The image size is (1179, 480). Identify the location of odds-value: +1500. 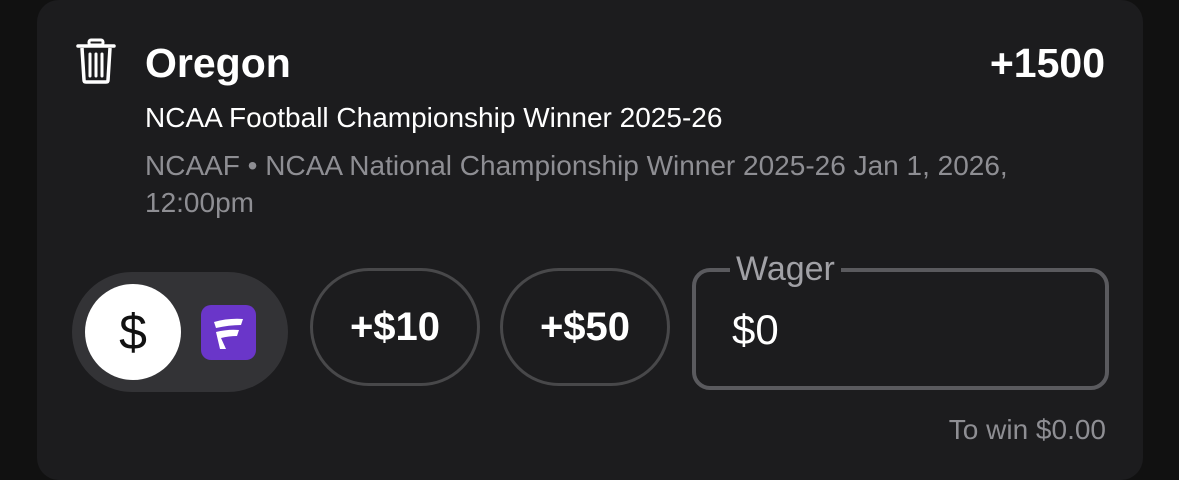
(1047, 63).